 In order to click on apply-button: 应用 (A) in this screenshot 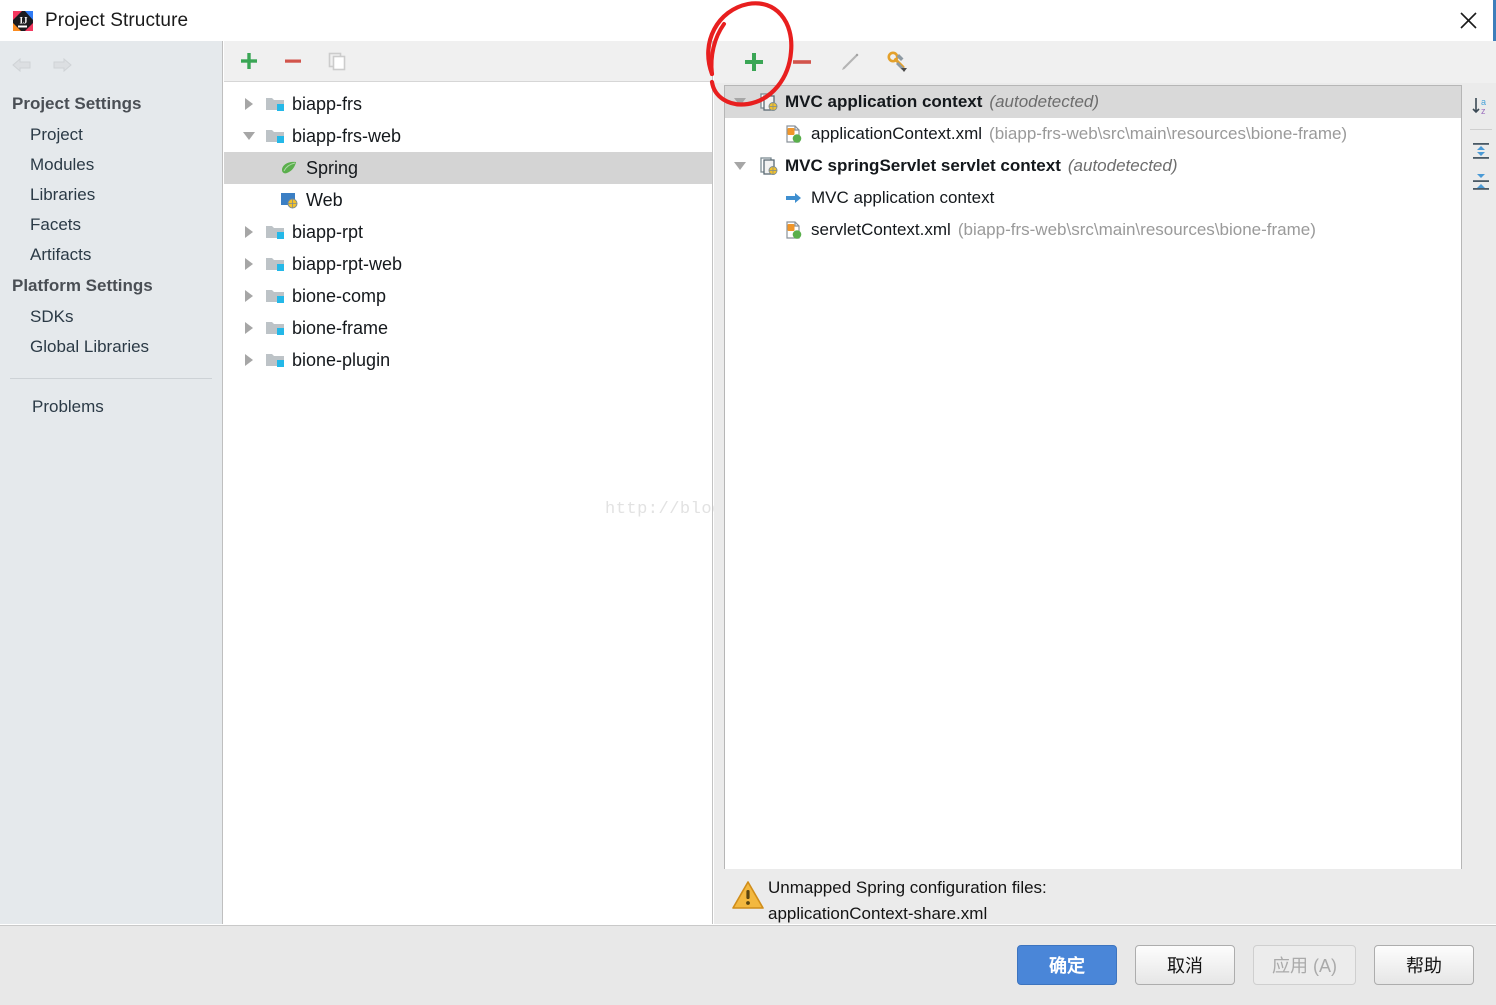, I will do `click(1304, 965)`.